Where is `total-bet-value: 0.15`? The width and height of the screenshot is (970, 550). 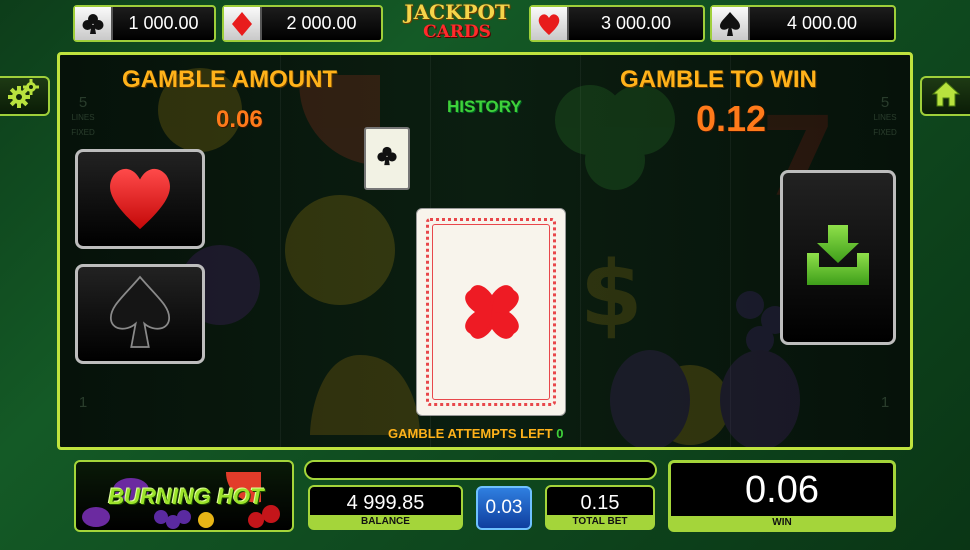
total-bet-value: 0.15 is located at coordinates (600, 503).